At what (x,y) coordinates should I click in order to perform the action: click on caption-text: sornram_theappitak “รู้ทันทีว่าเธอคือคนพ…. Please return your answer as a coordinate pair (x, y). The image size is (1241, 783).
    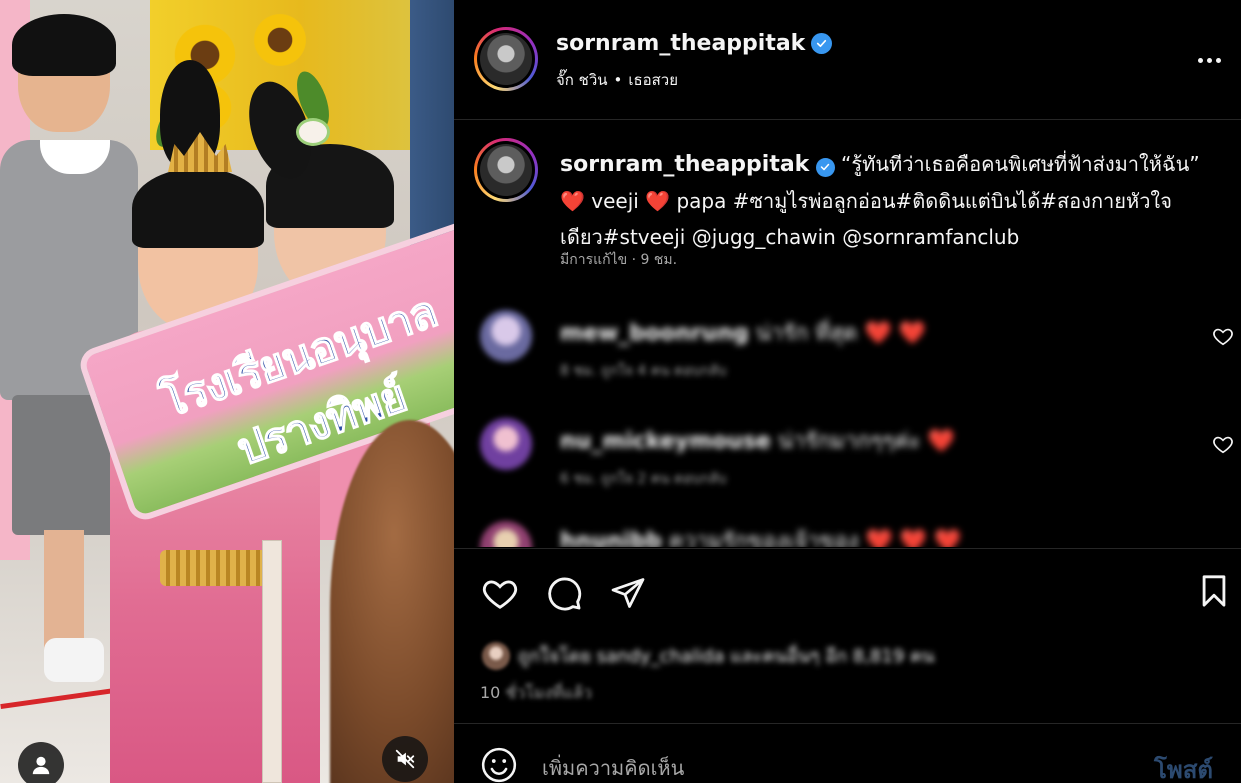
    Looking at the image, I should click on (880, 200).